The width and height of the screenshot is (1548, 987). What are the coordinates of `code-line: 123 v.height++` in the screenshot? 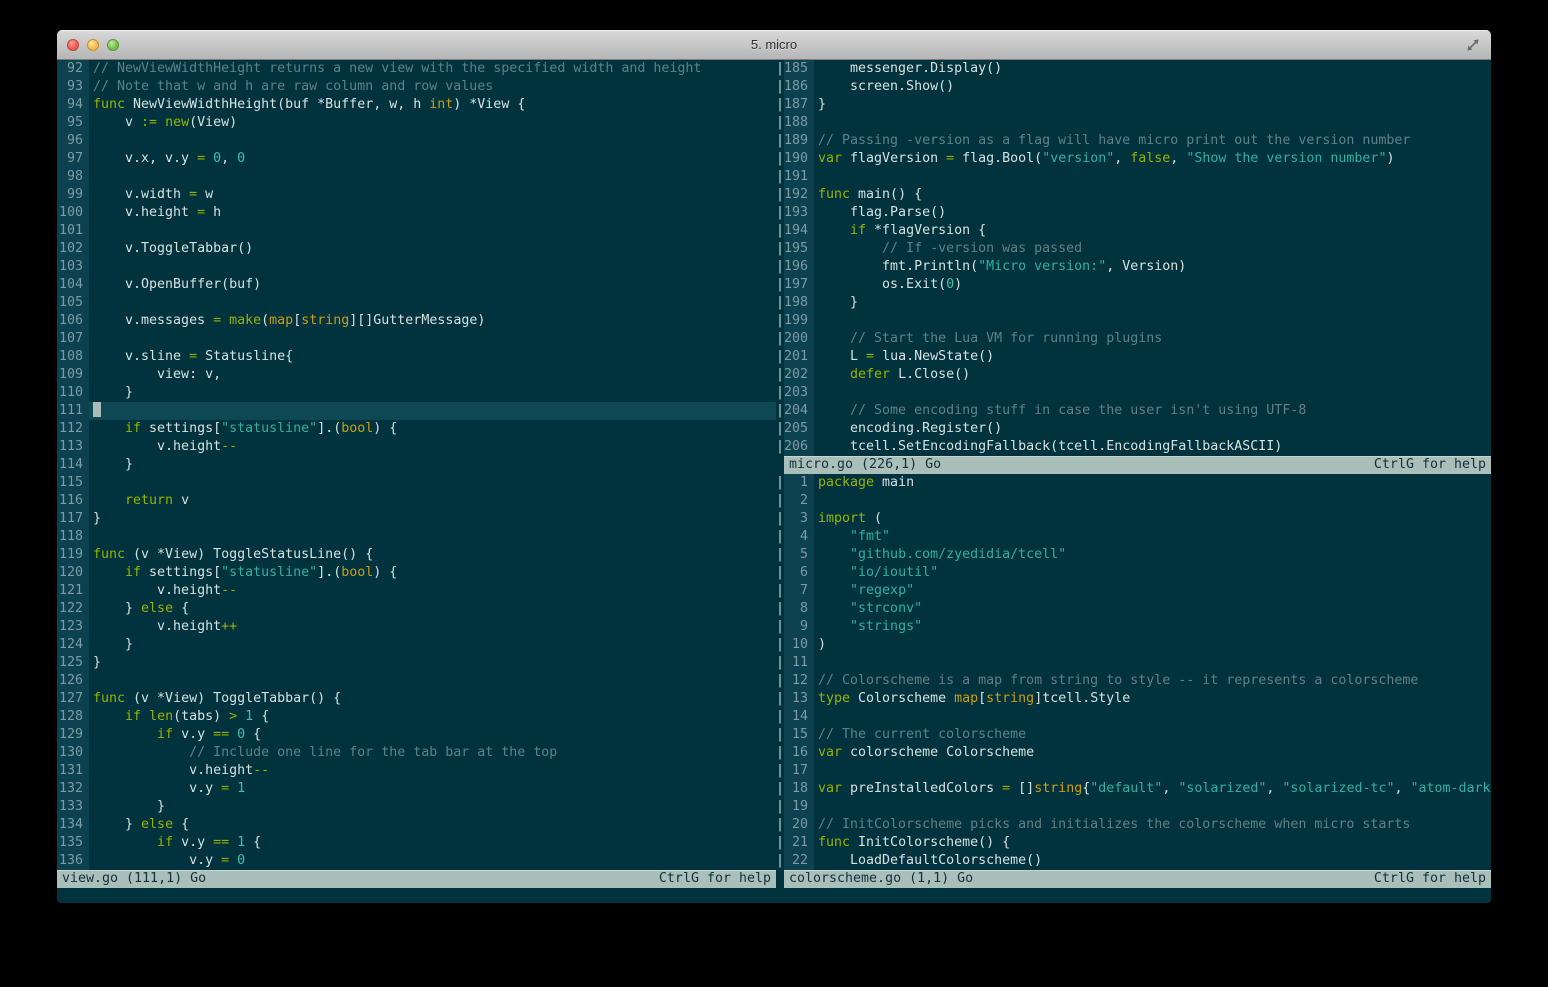 It's located at (416, 627).